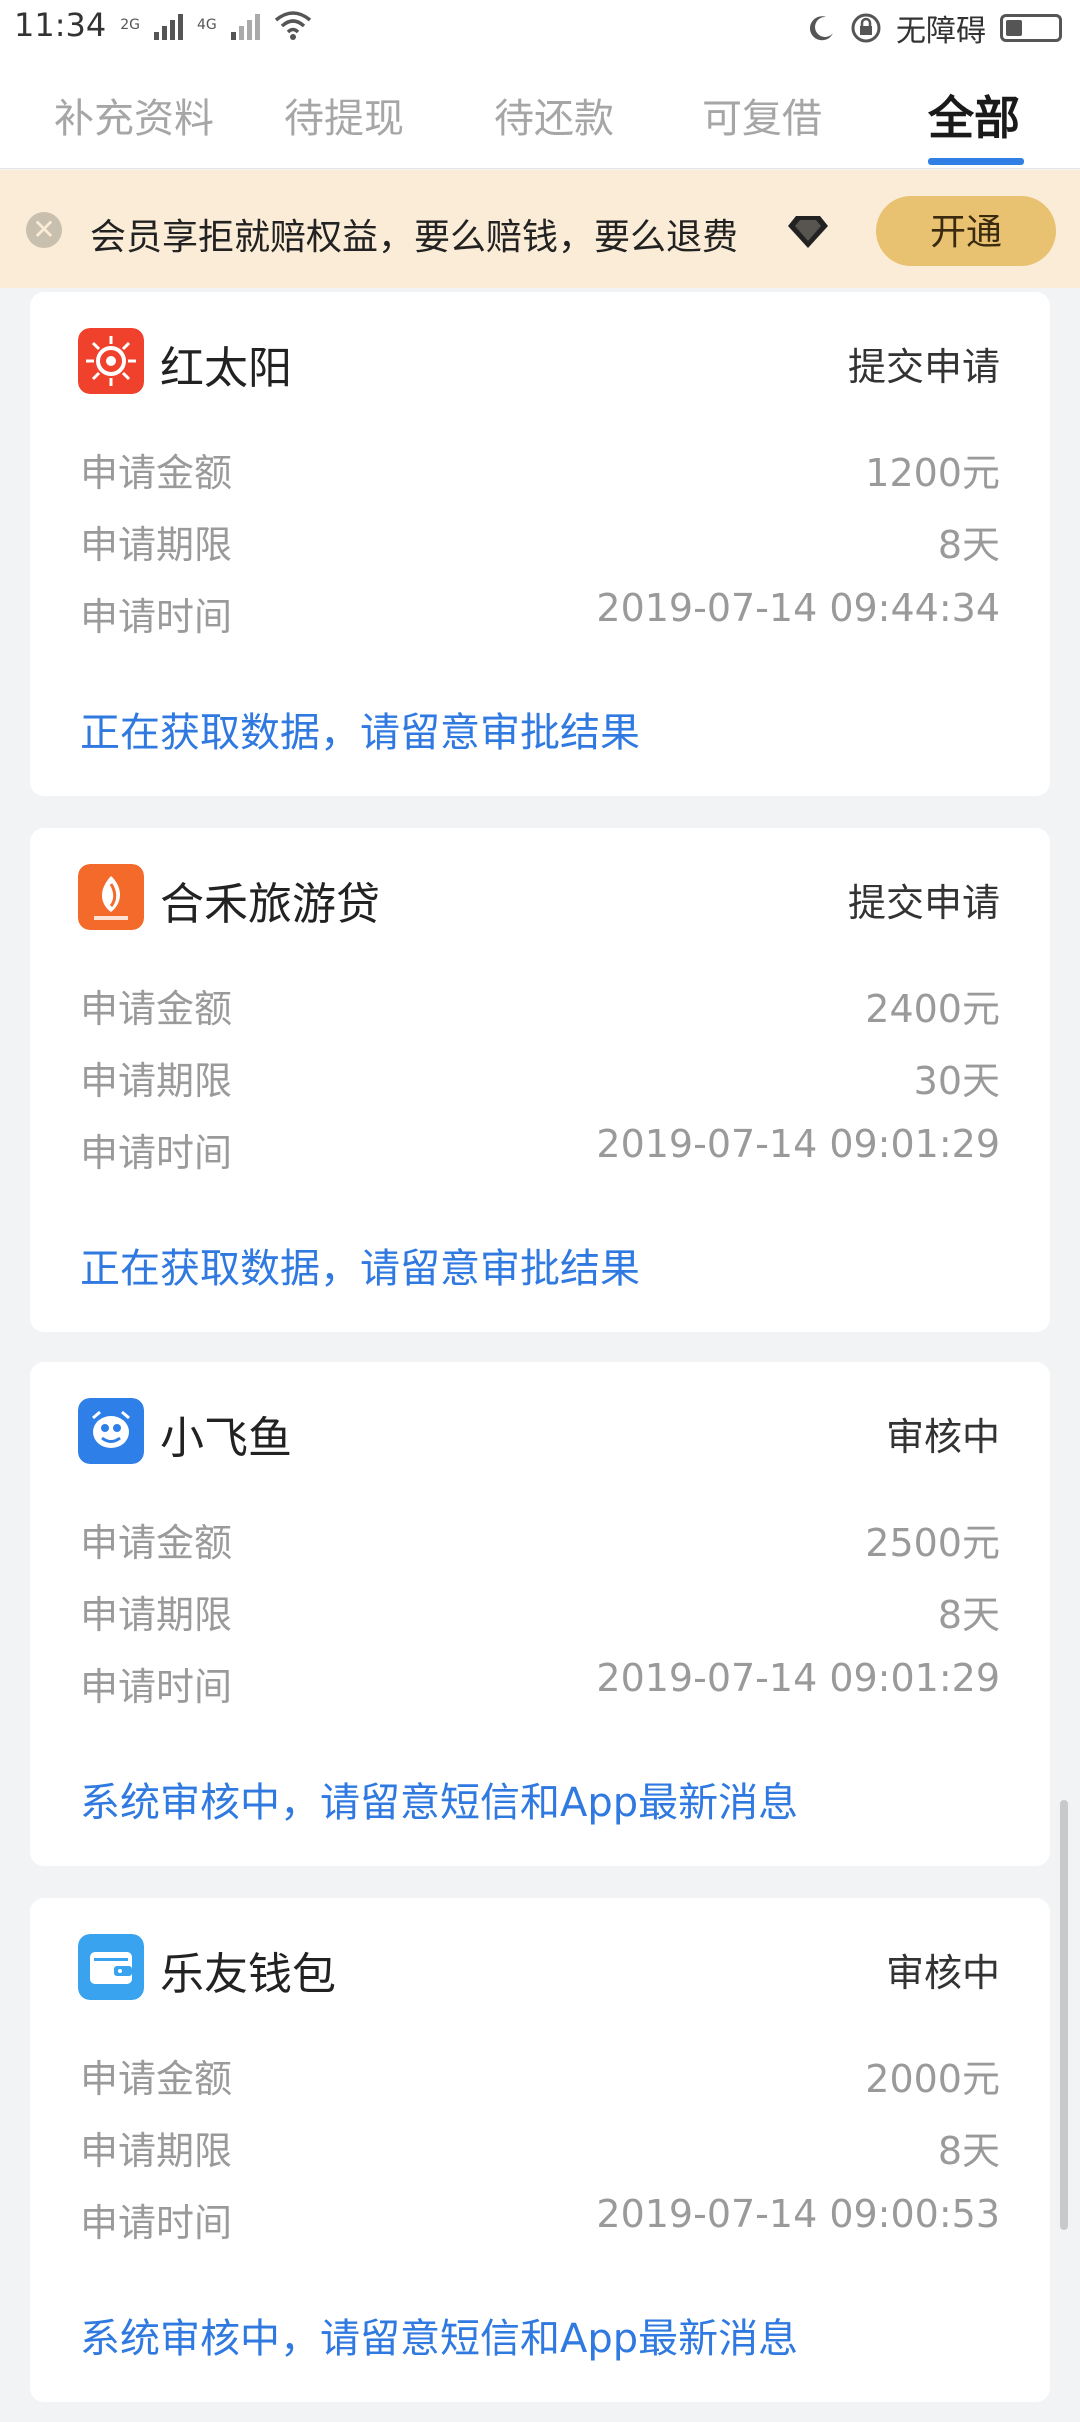  I want to click on product-name: 小飞鱼, so click(226, 1438).